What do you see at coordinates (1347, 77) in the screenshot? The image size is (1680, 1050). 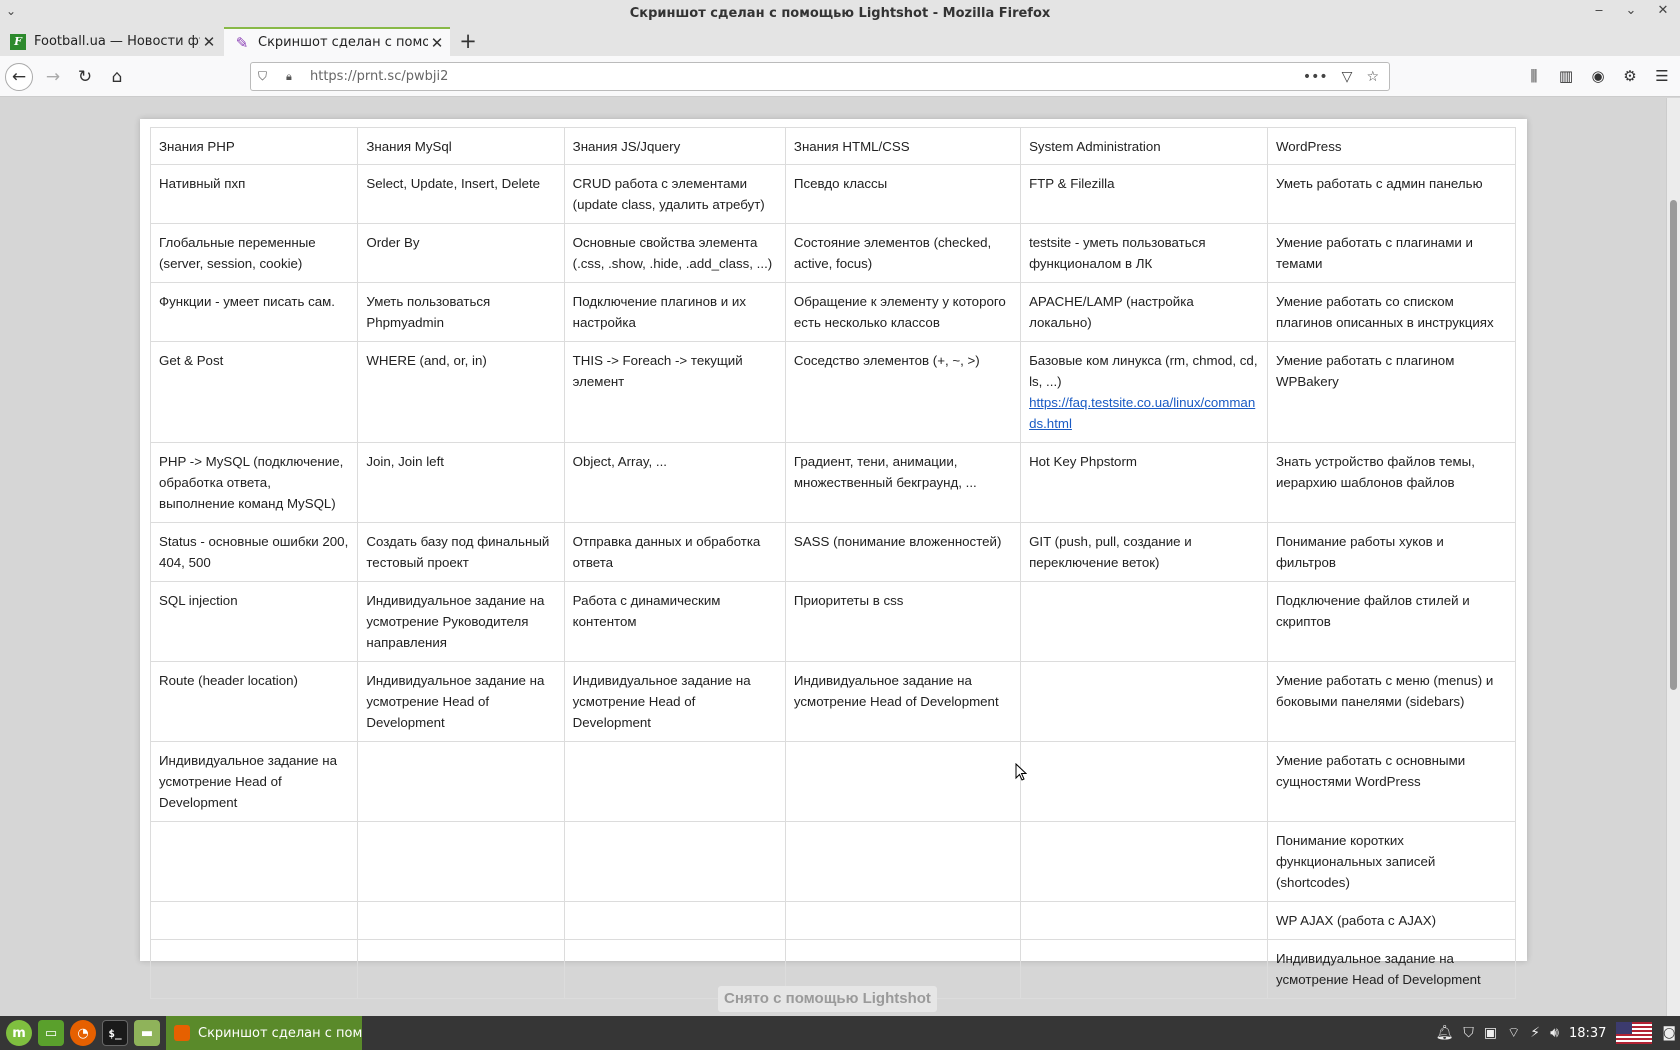 I see `pocket-icon: ▽` at bounding box center [1347, 77].